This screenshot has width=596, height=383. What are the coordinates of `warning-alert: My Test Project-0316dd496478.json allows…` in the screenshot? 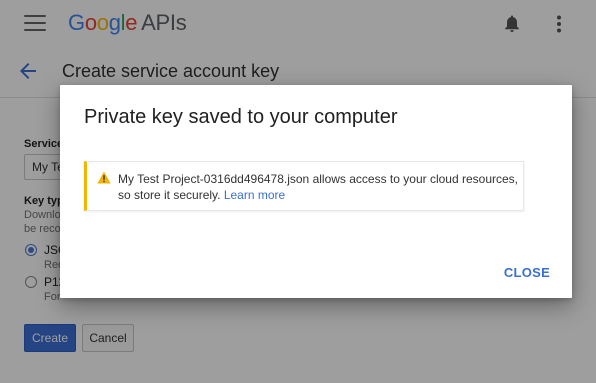 It's located at (304, 186).